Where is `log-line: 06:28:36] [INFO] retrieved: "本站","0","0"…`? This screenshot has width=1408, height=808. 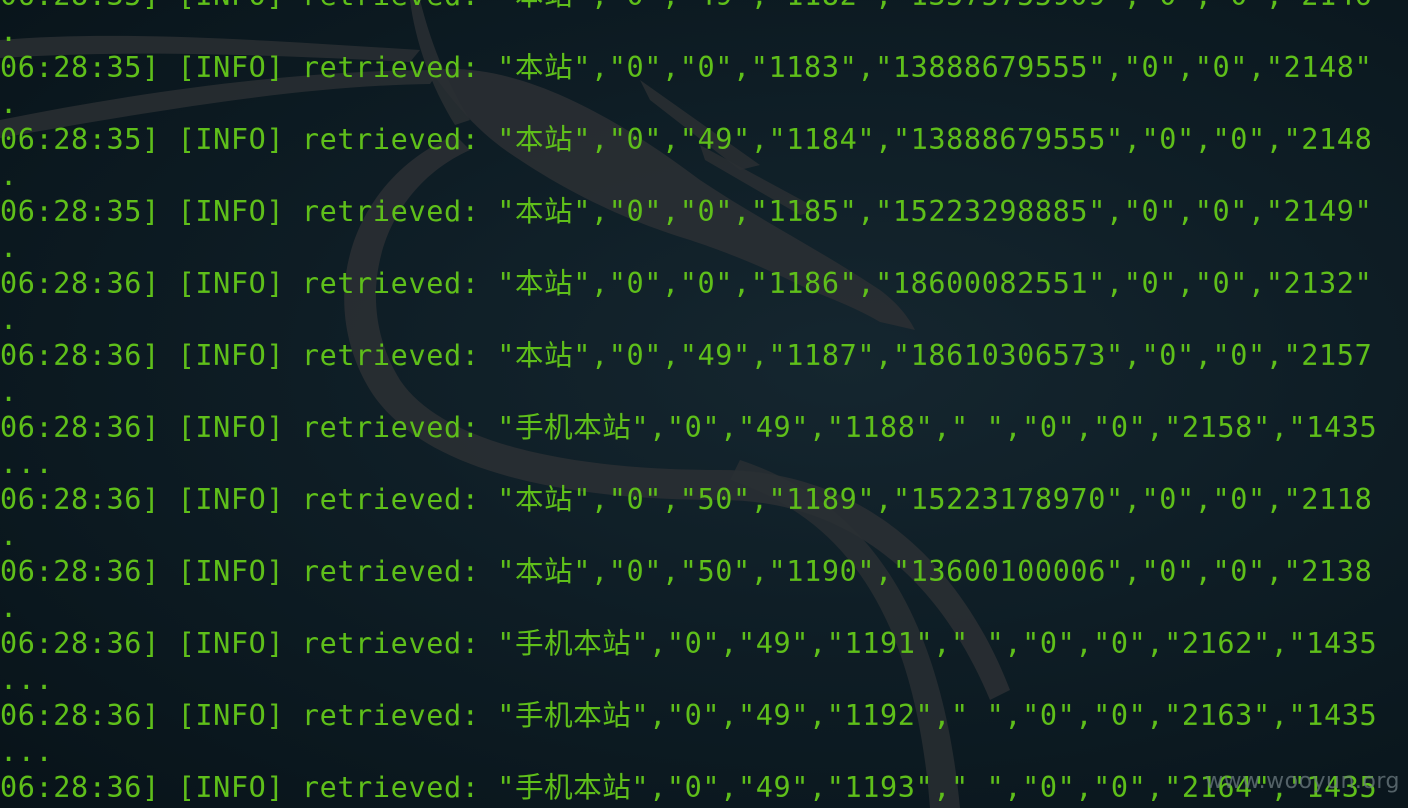
log-line: 06:28:36] [INFO] retrieved: "本站","0","0"… is located at coordinates (686, 283).